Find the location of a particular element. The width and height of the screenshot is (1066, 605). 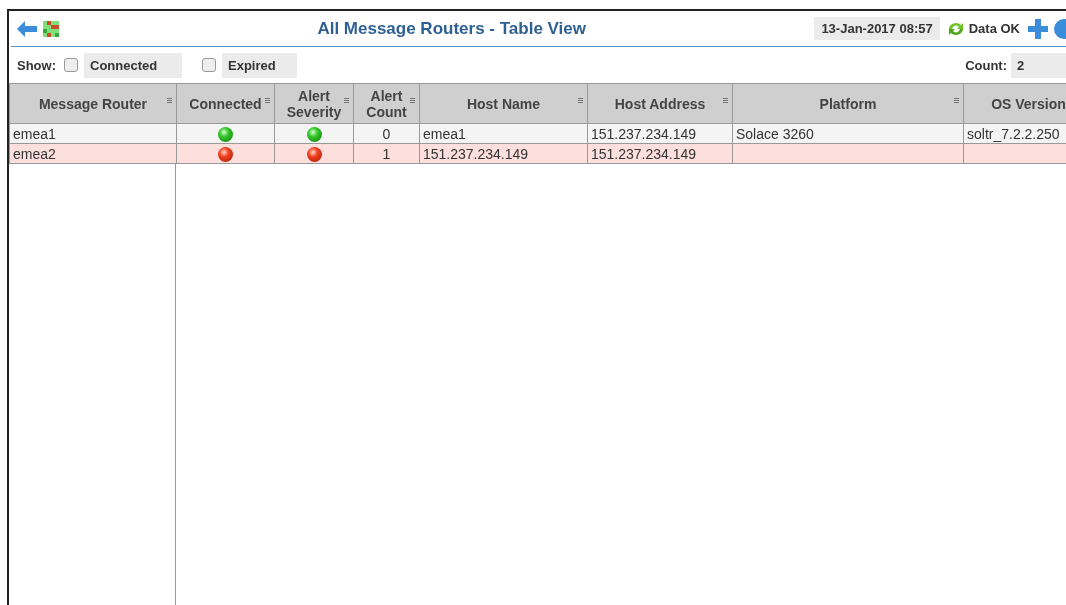

timestamp: 13-Jan-2017 08:57 is located at coordinates (877, 28).